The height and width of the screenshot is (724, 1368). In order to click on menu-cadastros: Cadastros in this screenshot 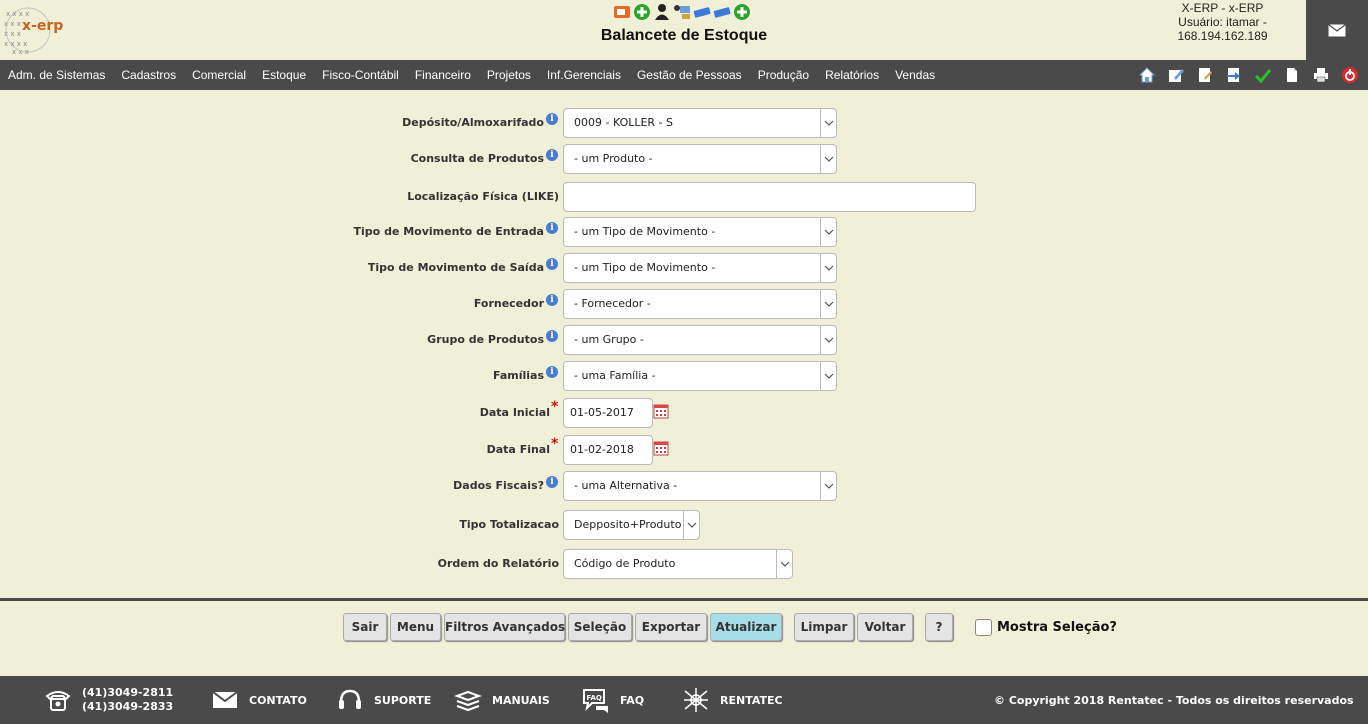, I will do `click(148, 75)`.